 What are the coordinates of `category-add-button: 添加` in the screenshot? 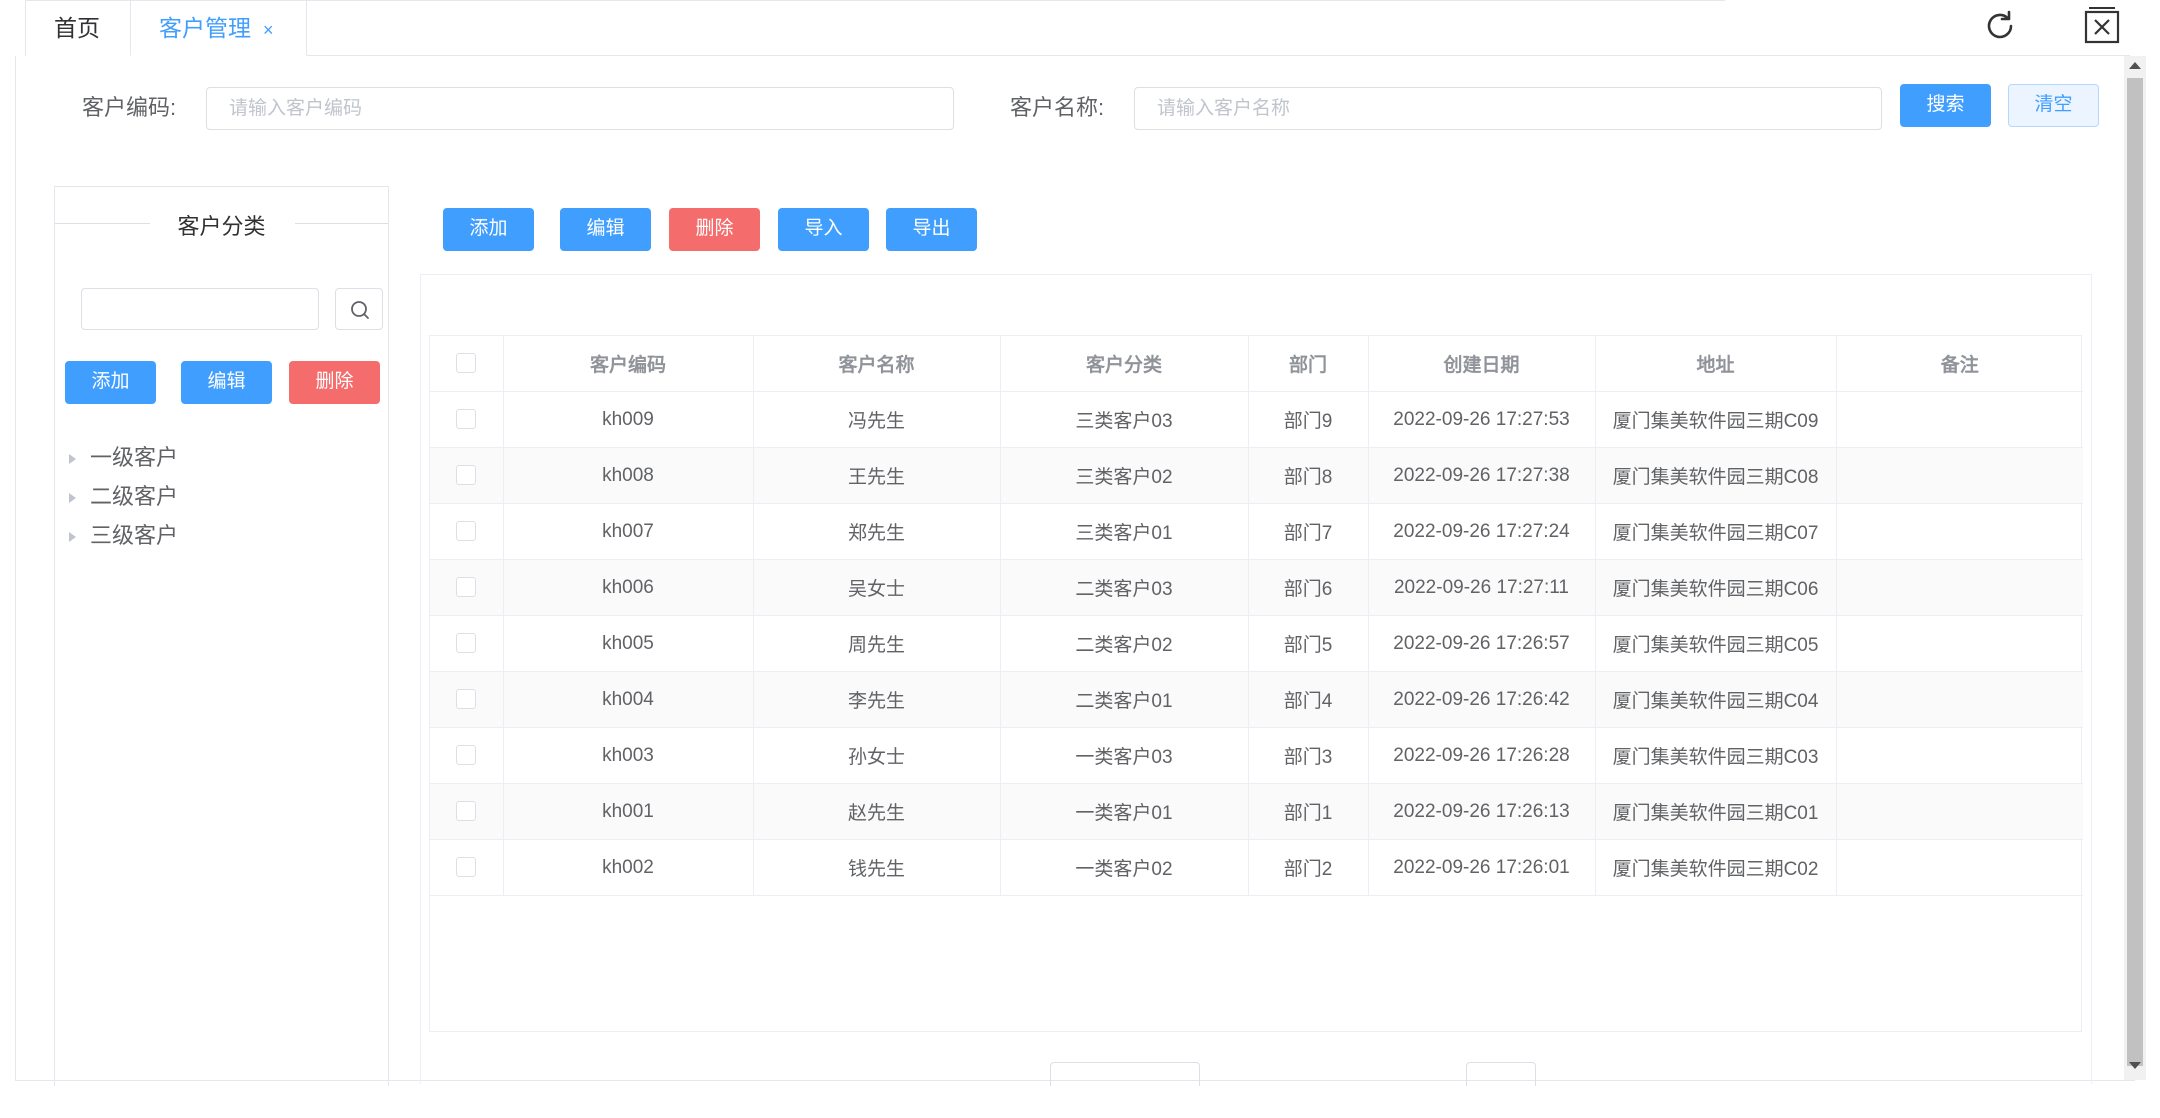 It's located at (110, 382).